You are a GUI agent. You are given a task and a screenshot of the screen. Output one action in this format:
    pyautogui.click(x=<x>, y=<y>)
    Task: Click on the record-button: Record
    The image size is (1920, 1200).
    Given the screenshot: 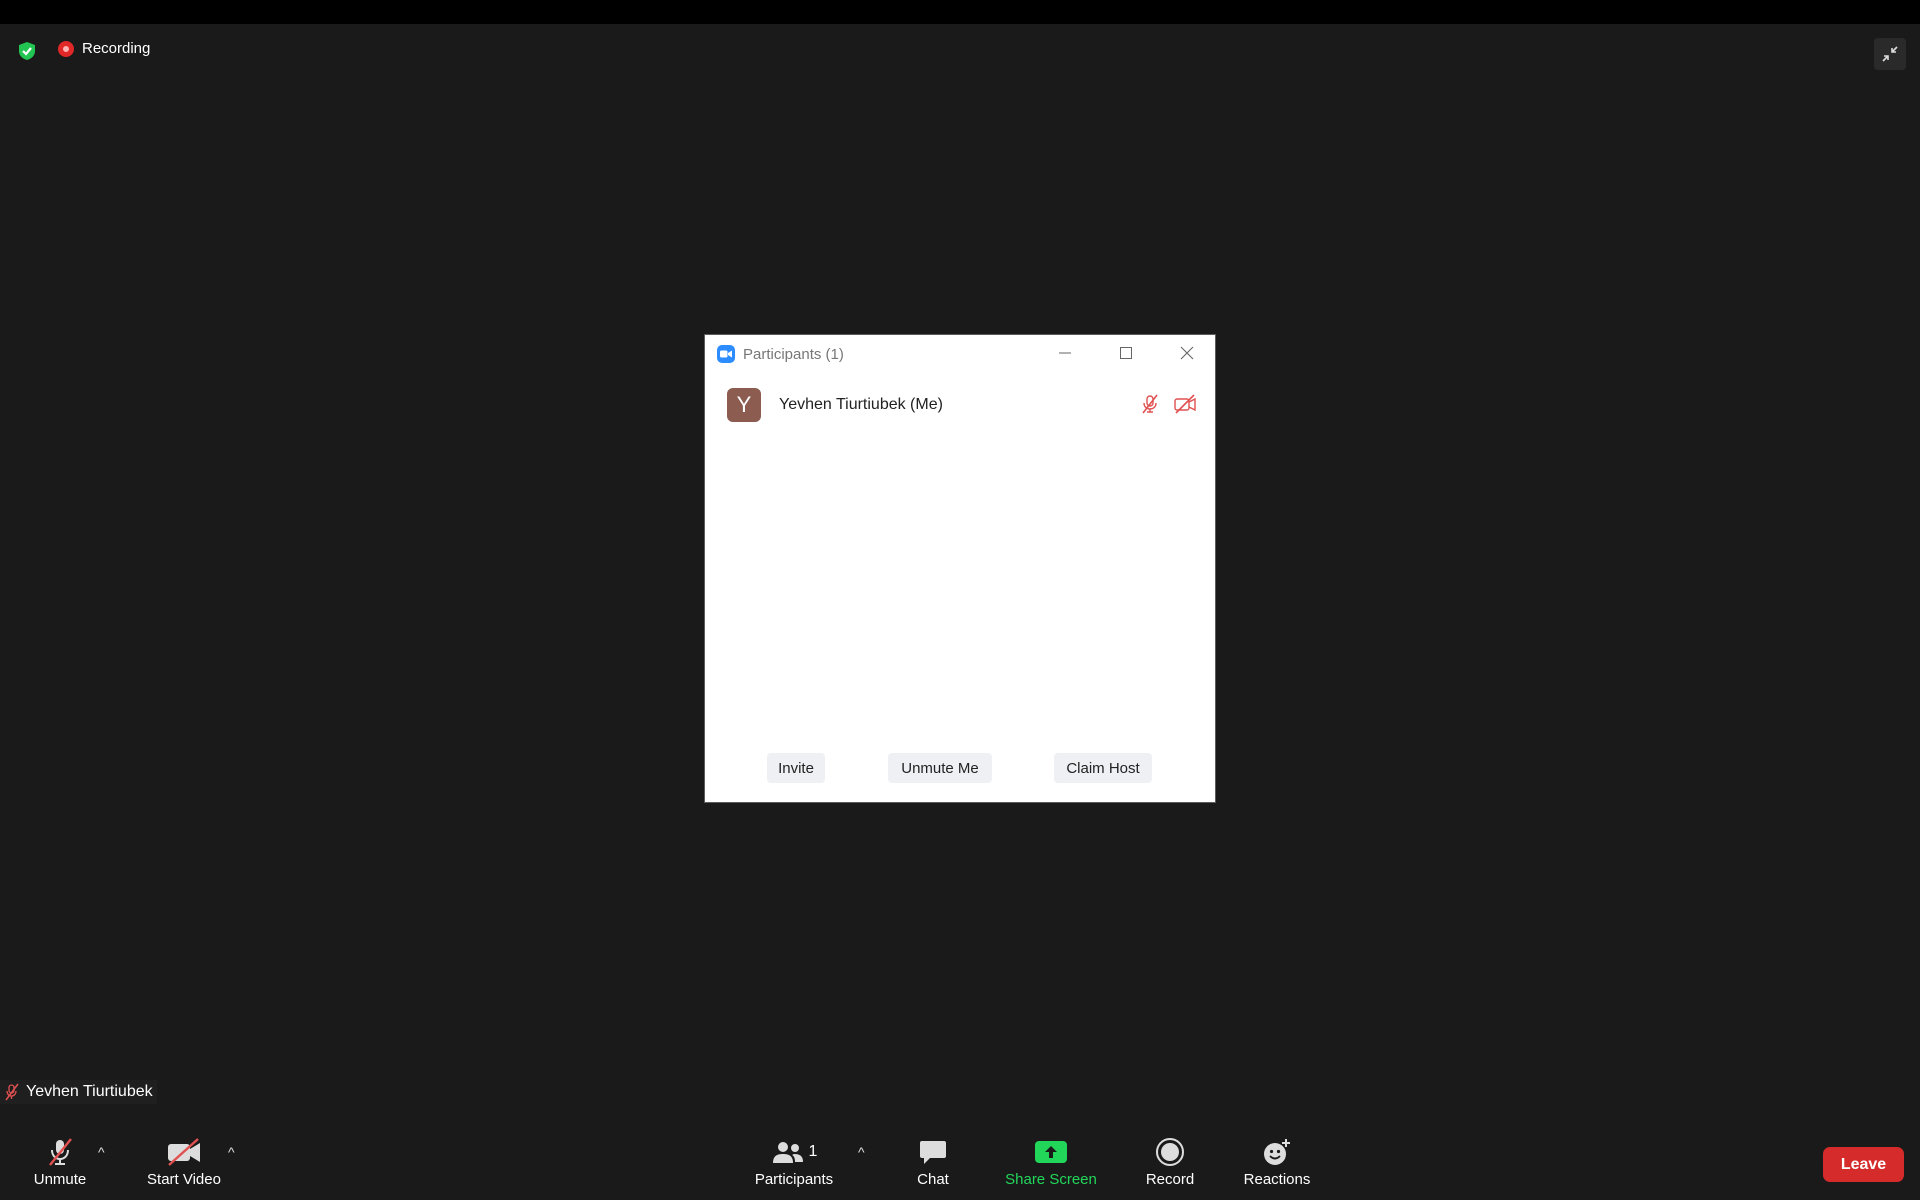 What is the action you would take?
    pyautogui.click(x=1170, y=1165)
    